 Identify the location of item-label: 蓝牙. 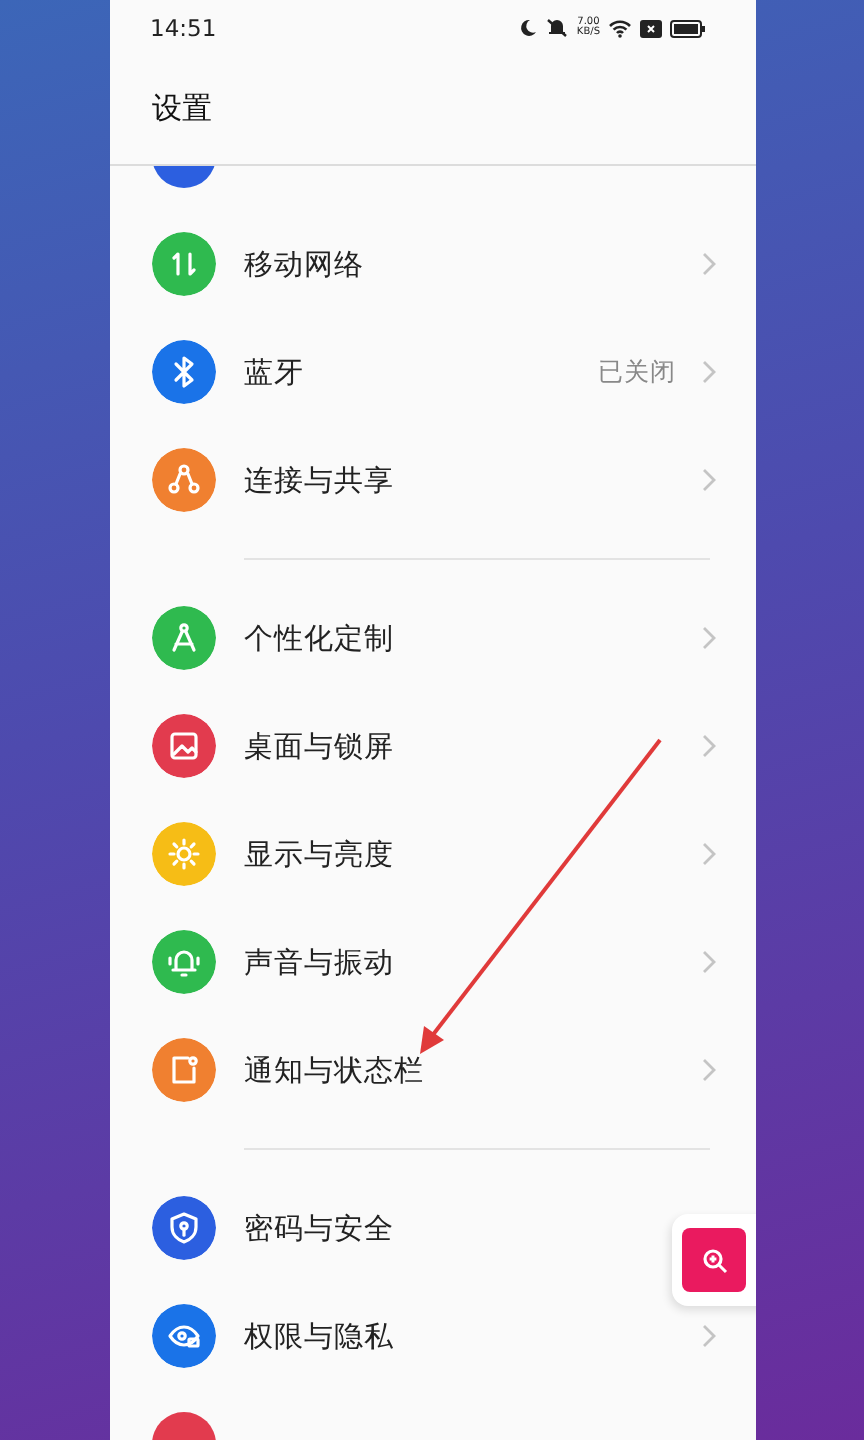
(275, 373).